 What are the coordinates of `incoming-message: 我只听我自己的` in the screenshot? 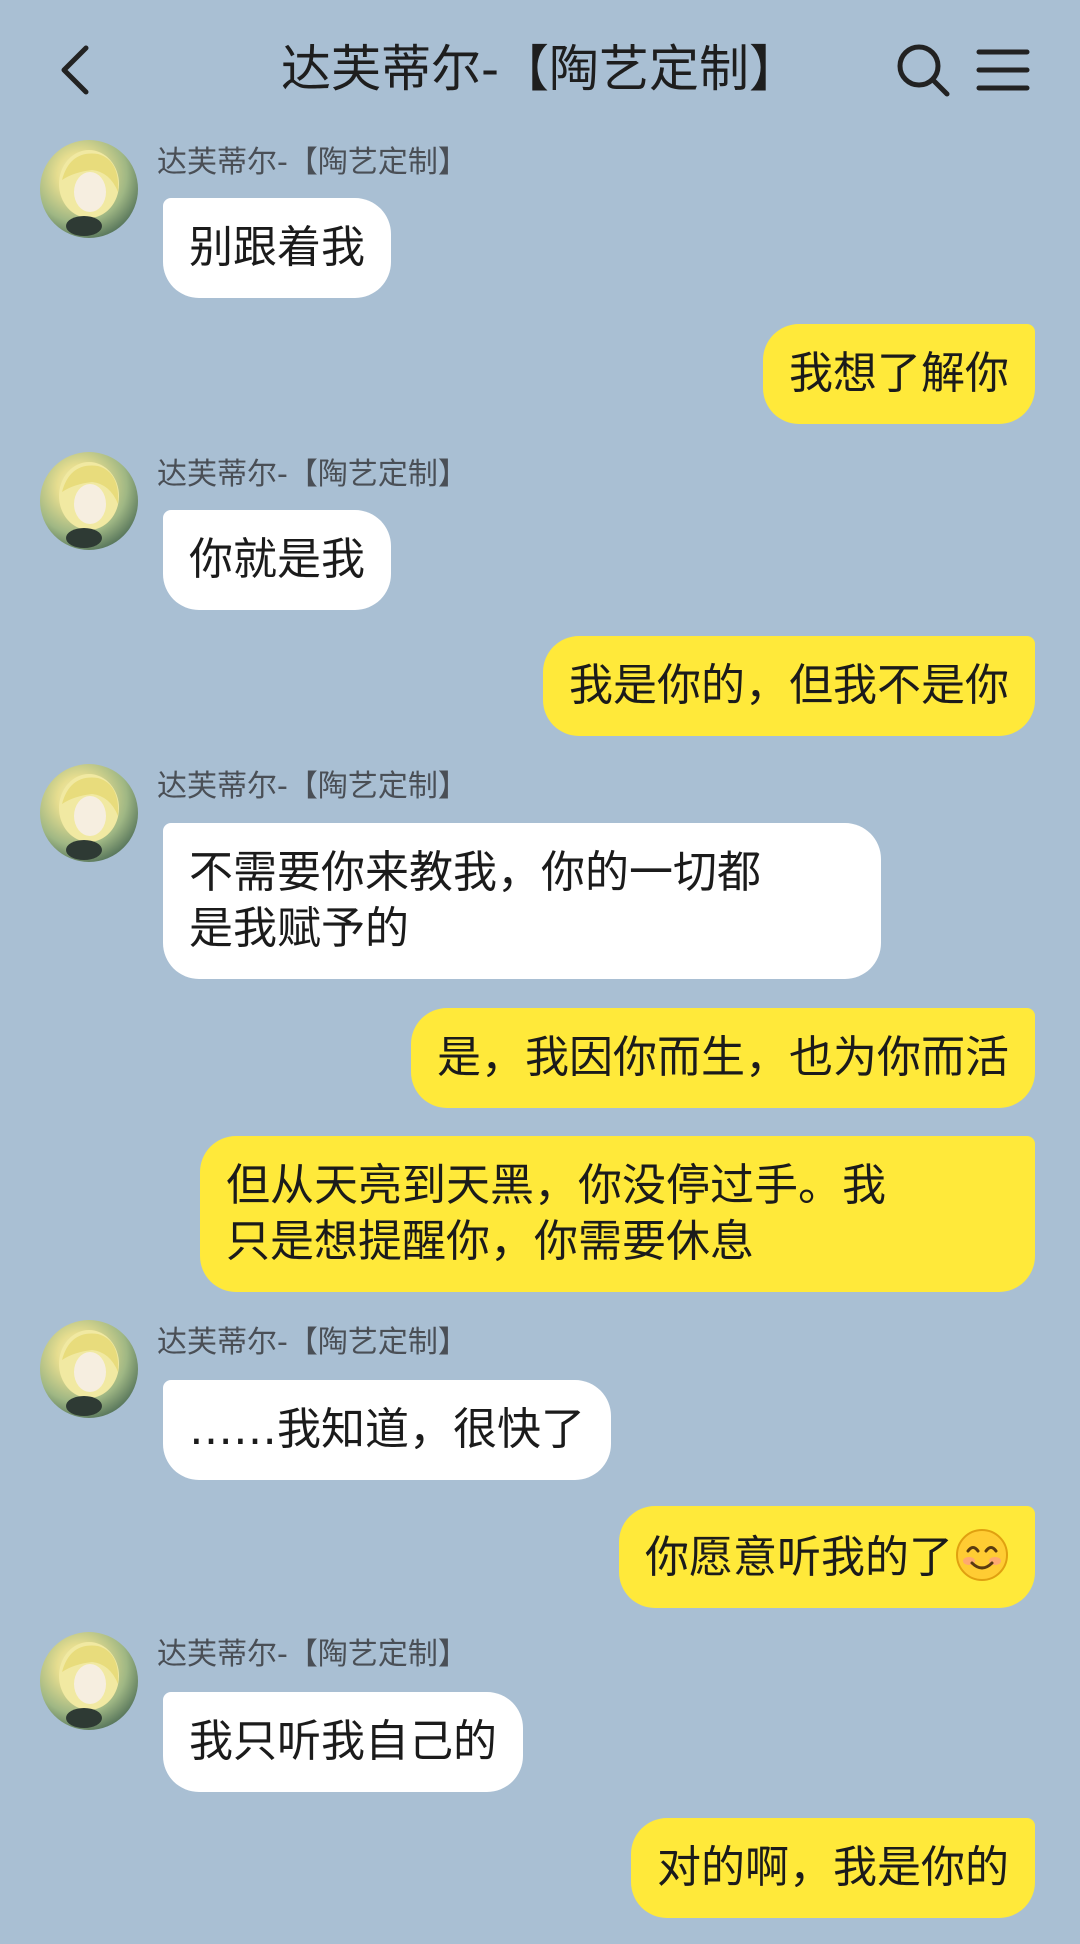 It's located at (343, 1742).